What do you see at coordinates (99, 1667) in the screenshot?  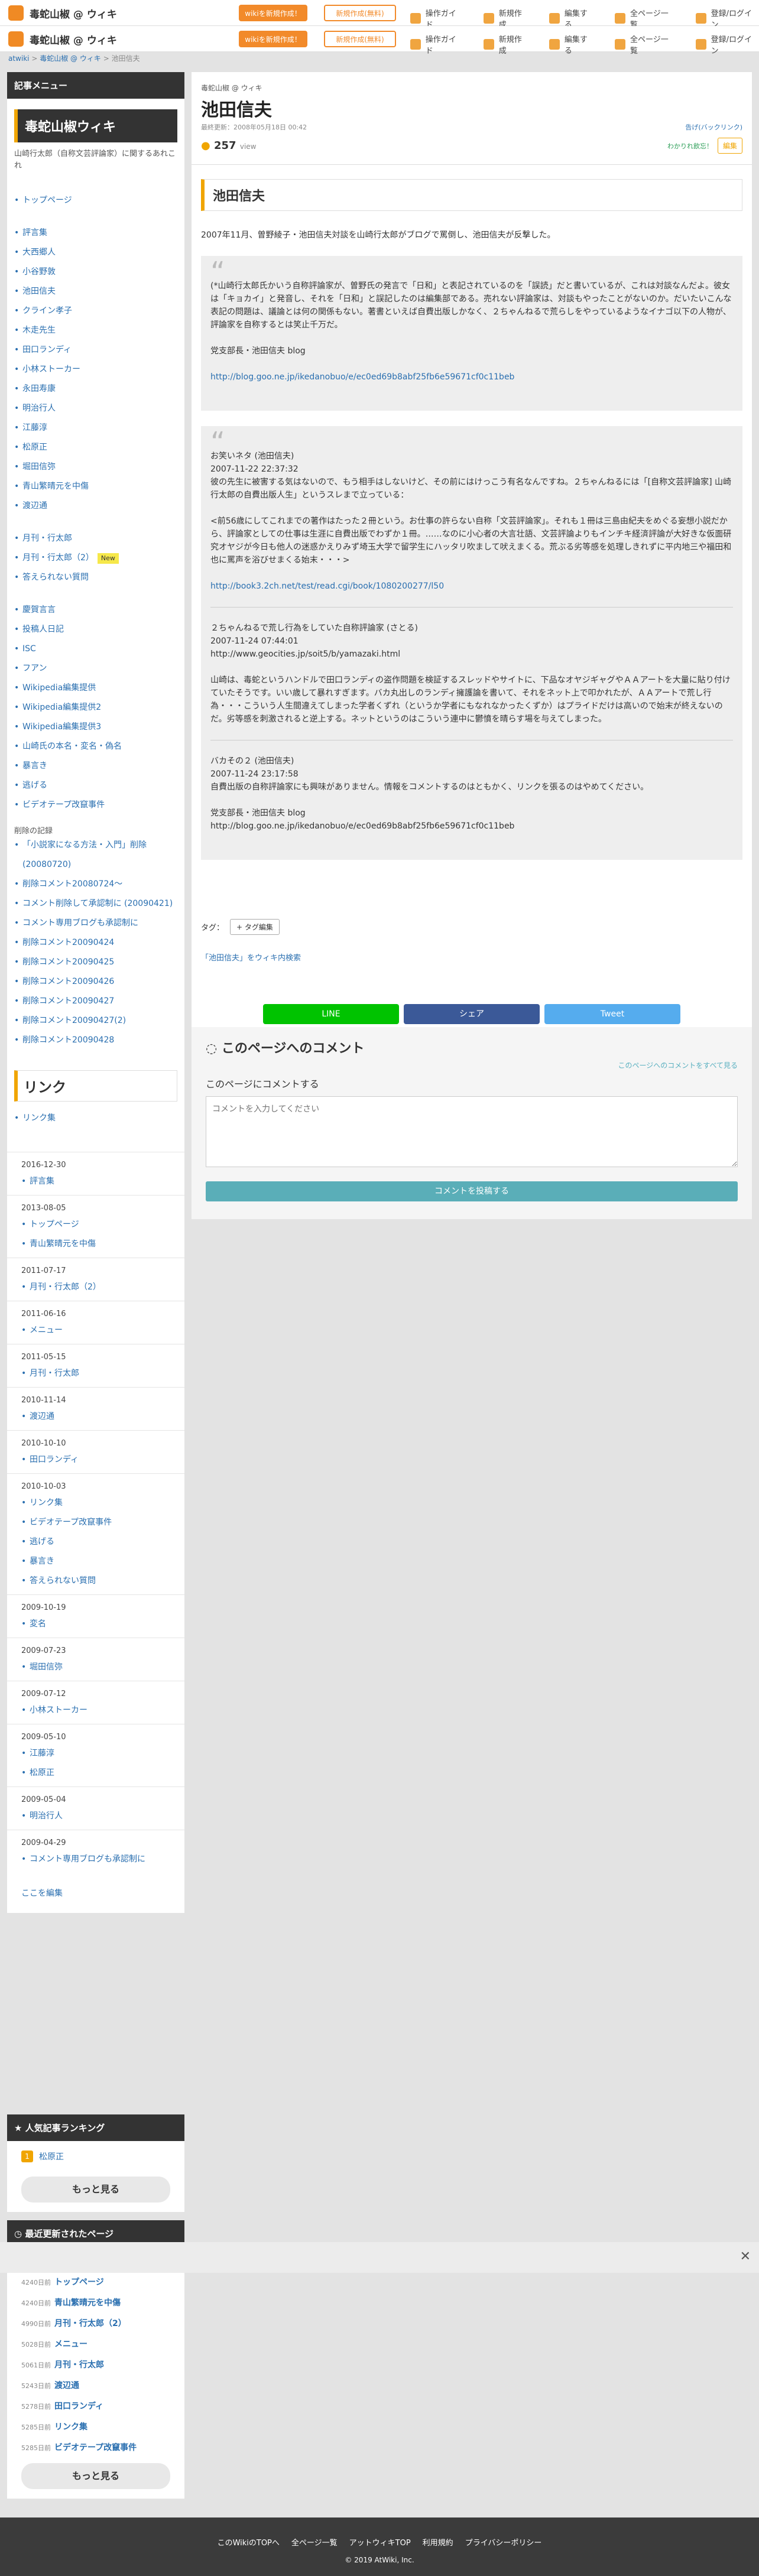 I see `update-item: 堀田信弥` at bounding box center [99, 1667].